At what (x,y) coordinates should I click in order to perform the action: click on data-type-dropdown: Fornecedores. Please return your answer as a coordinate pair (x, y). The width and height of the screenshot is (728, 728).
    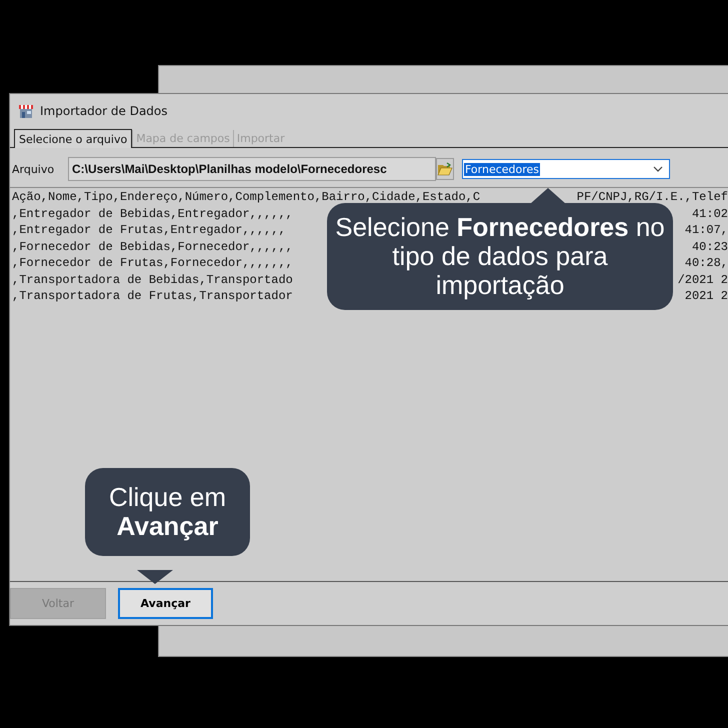
    Looking at the image, I should click on (566, 169).